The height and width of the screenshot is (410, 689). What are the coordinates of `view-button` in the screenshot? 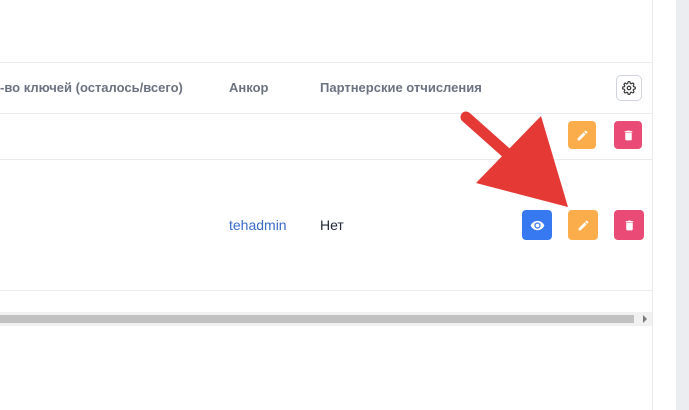 It's located at (537, 225).